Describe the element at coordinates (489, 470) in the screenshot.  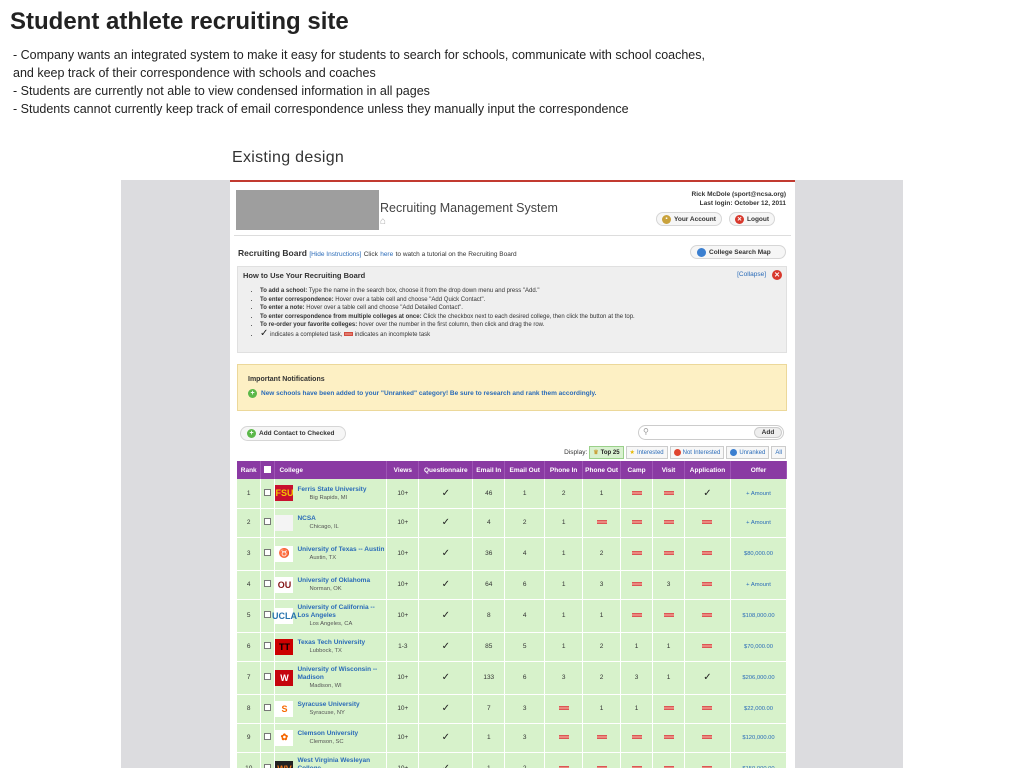
I see `col-email-in: Email In` at that location.